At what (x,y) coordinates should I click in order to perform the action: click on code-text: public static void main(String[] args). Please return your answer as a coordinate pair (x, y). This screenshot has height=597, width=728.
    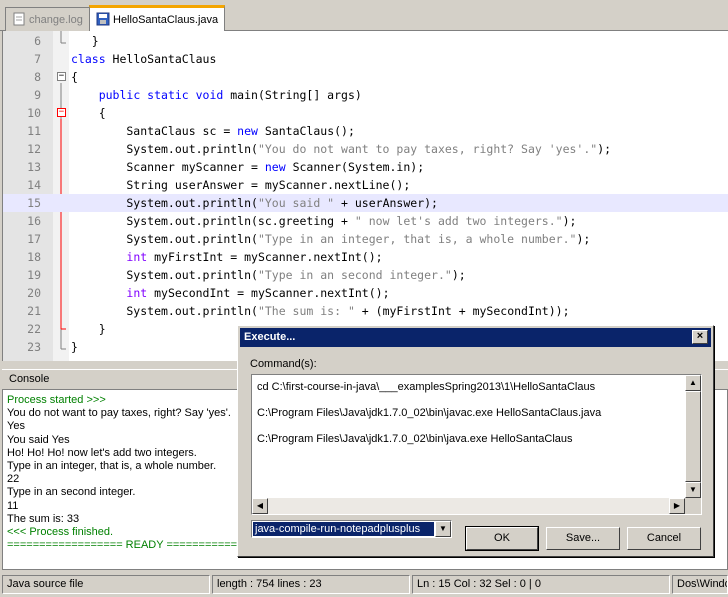
    Looking at the image, I should click on (230, 95).